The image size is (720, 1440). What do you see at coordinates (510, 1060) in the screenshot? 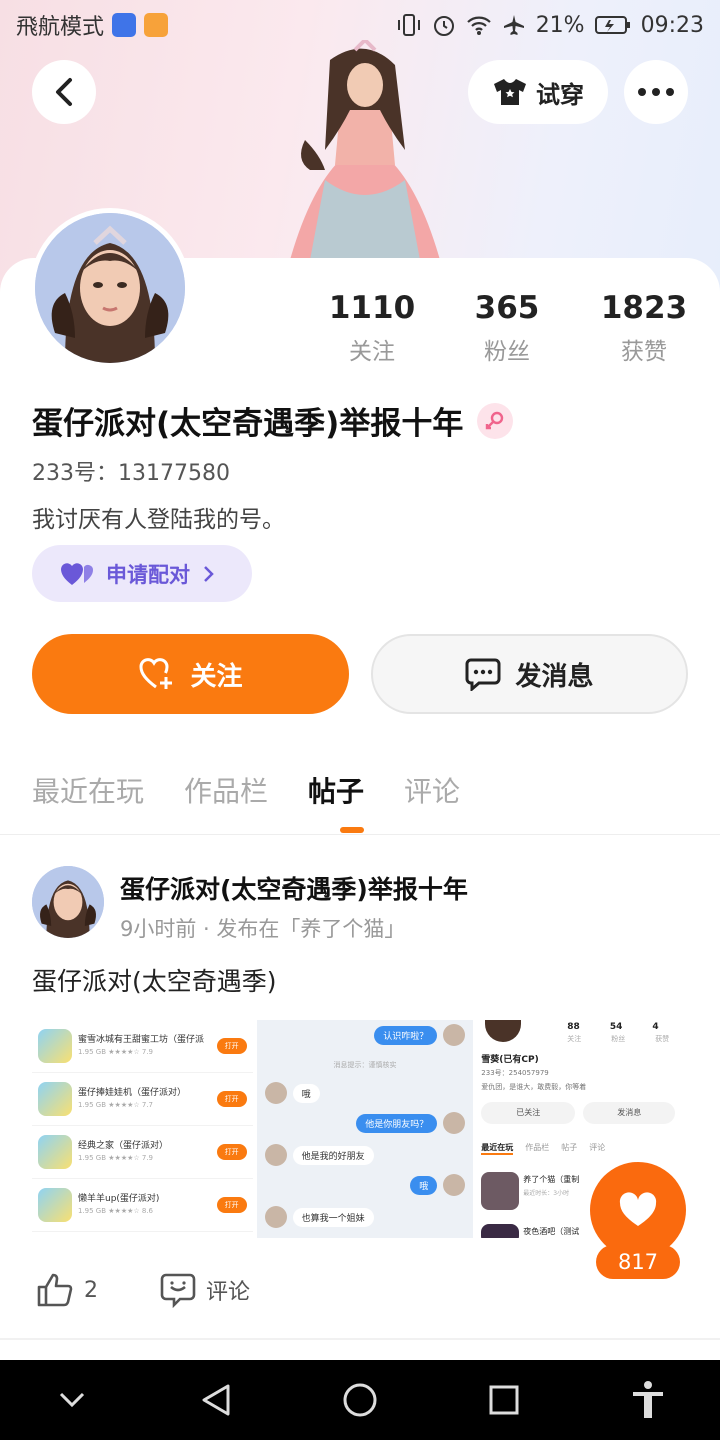
I see `mini-name: 雪葵(已有CP)` at bounding box center [510, 1060].